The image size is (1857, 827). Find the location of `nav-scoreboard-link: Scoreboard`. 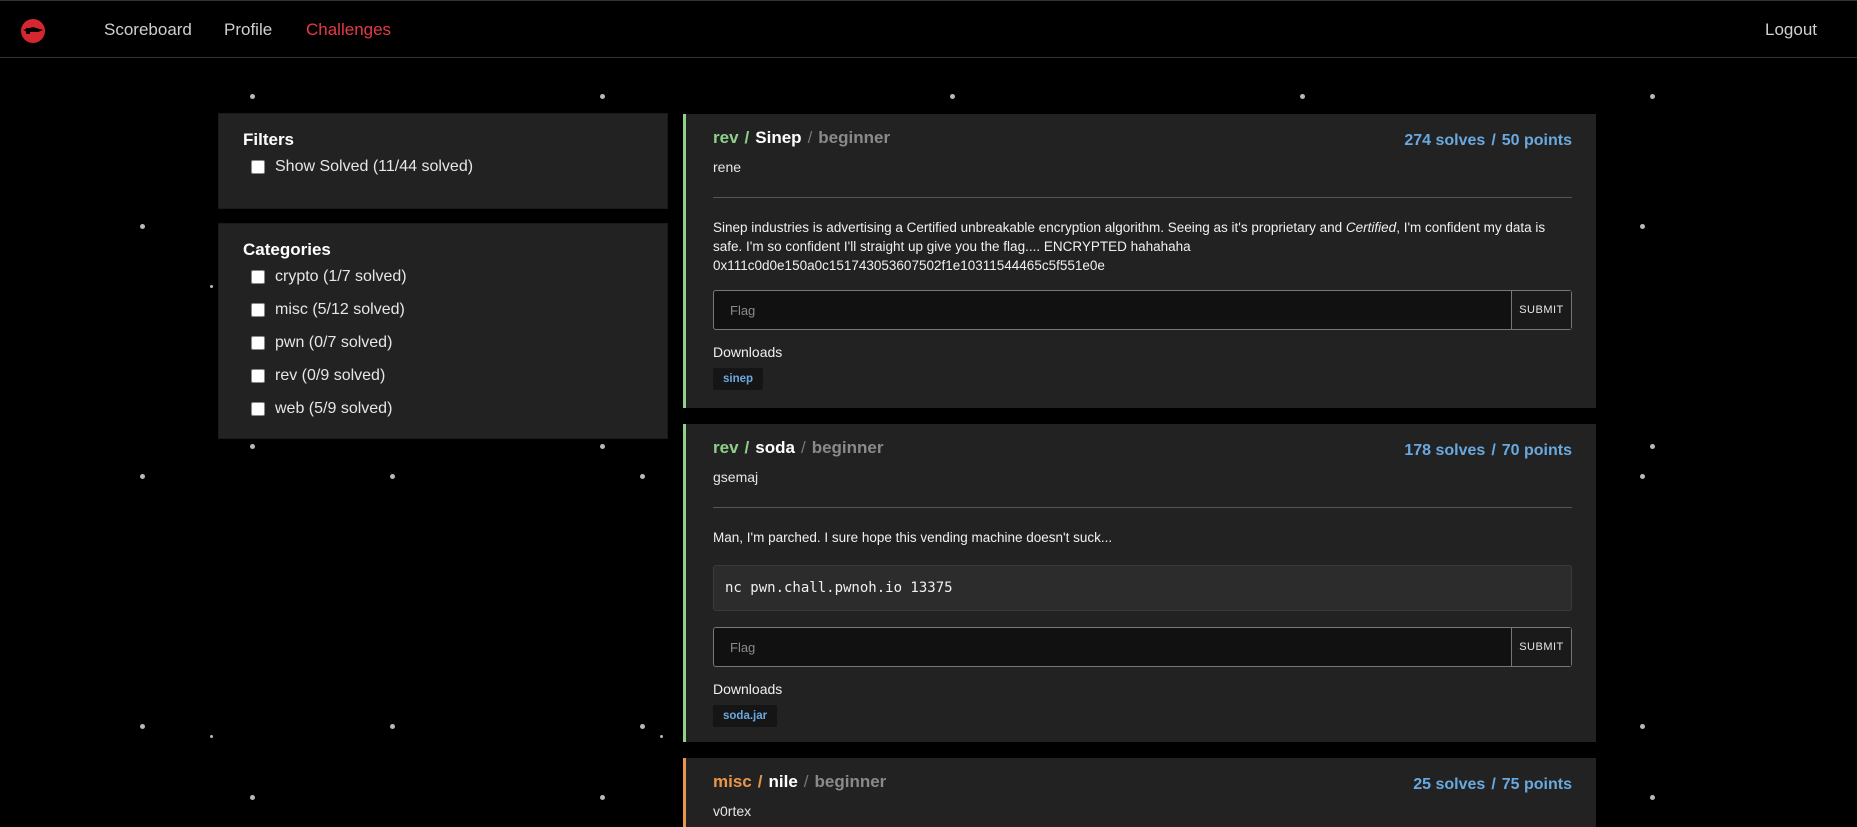

nav-scoreboard-link: Scoreboard is located at coordinates (148, 30).